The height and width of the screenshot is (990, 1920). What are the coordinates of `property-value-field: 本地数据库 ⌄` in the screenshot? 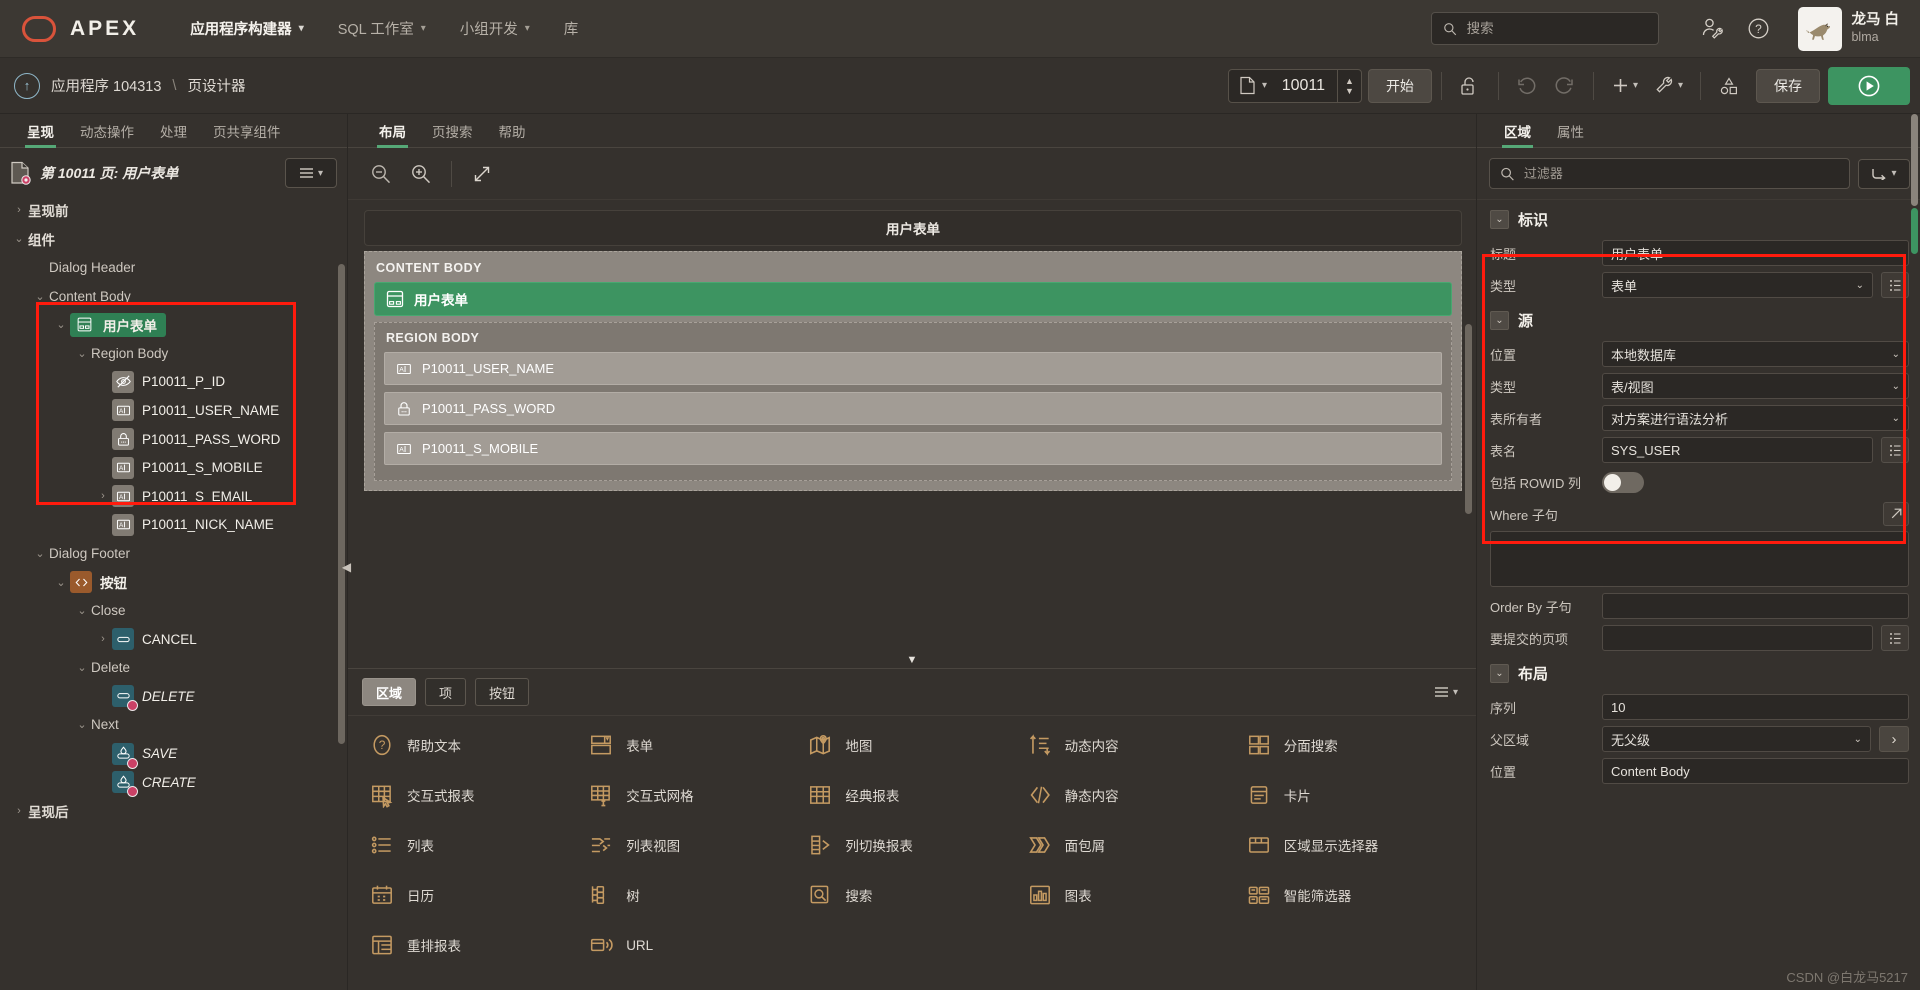 It's located at (1755, 354).